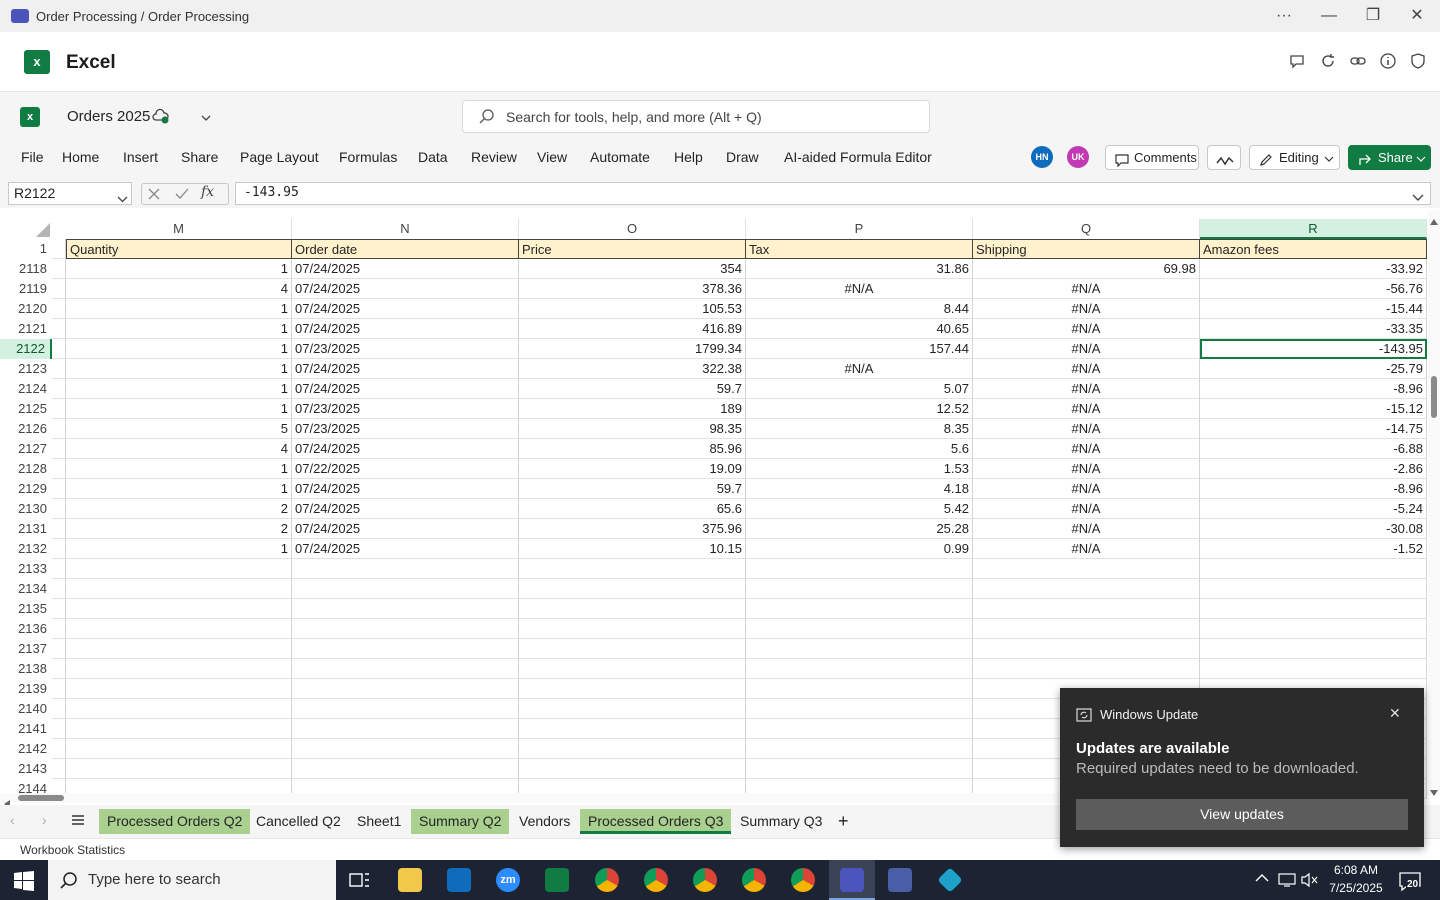  What do you see at coordinates (620, 157) in the screenshot?
I see `menu-automate: Automate` at bounding box center [620, 157].